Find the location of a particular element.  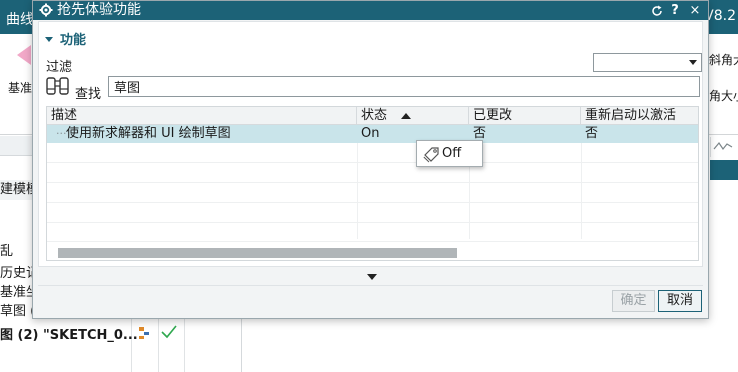

curve-tool-icon is located at coordinates (724, 147).